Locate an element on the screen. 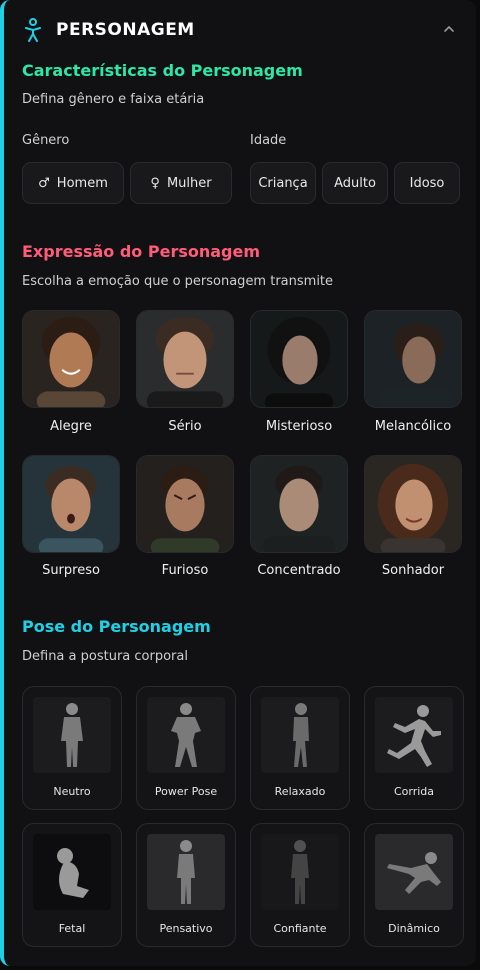 The height and width of the screenshot is (970, 480). pose-card-power-pose: Power Pose is located at coordinates (186, 748).